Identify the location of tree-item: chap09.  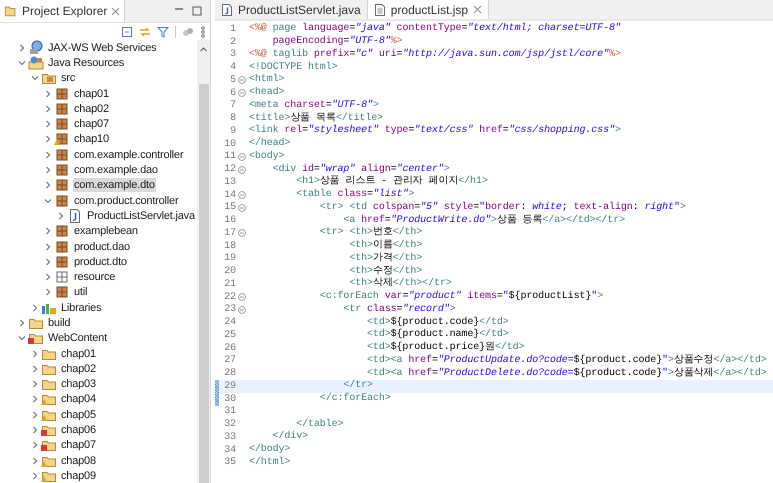
(78, 475).